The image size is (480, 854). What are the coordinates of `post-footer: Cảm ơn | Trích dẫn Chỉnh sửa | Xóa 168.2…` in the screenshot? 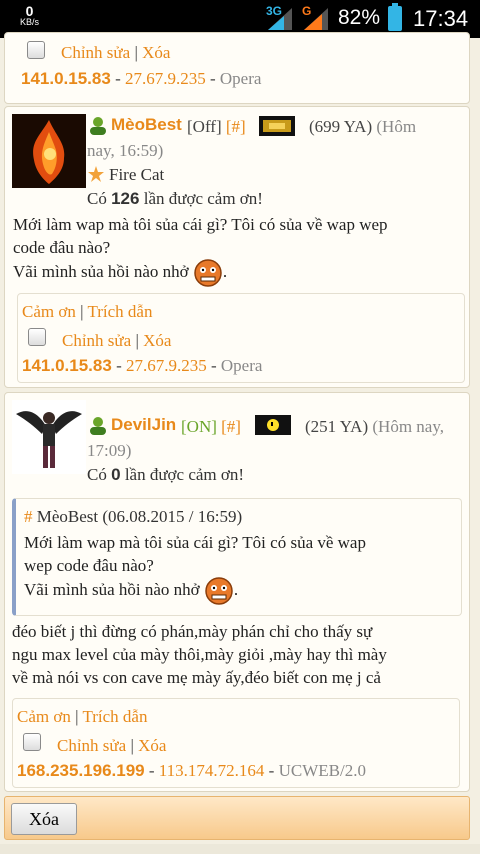 It's located at (236, 743).